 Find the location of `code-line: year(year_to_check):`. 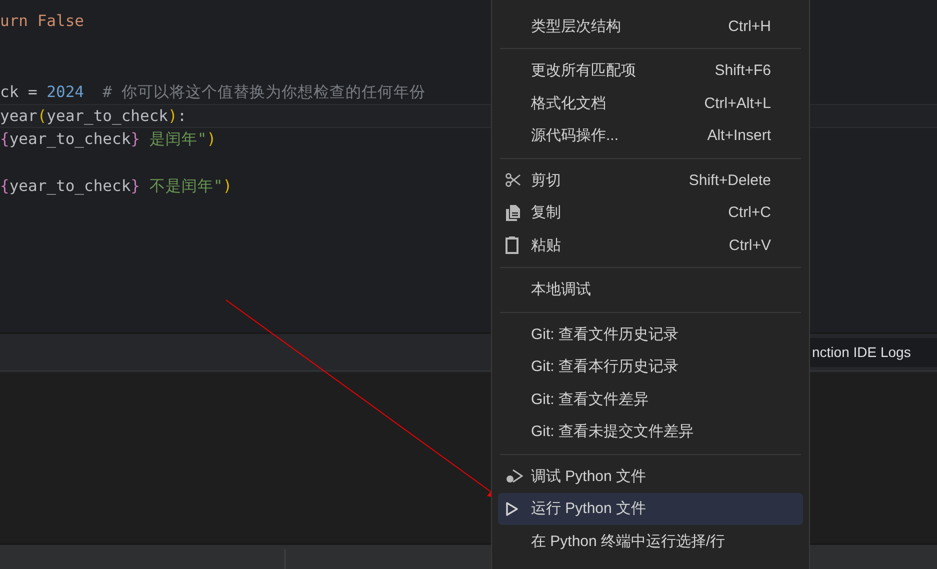

code-line: year(year_to_check): is located at coordinates (93, 116).